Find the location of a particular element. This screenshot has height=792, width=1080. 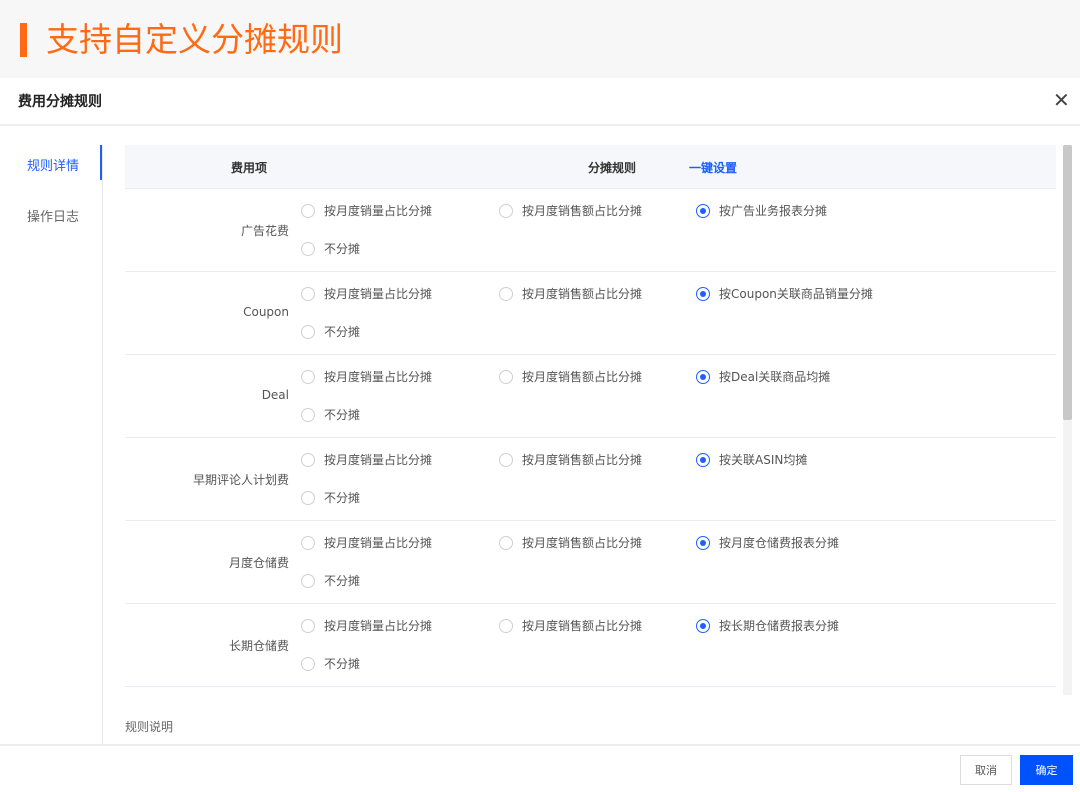

option-label: 按关联ASIN均摊 is located at coordinates (763, 460).